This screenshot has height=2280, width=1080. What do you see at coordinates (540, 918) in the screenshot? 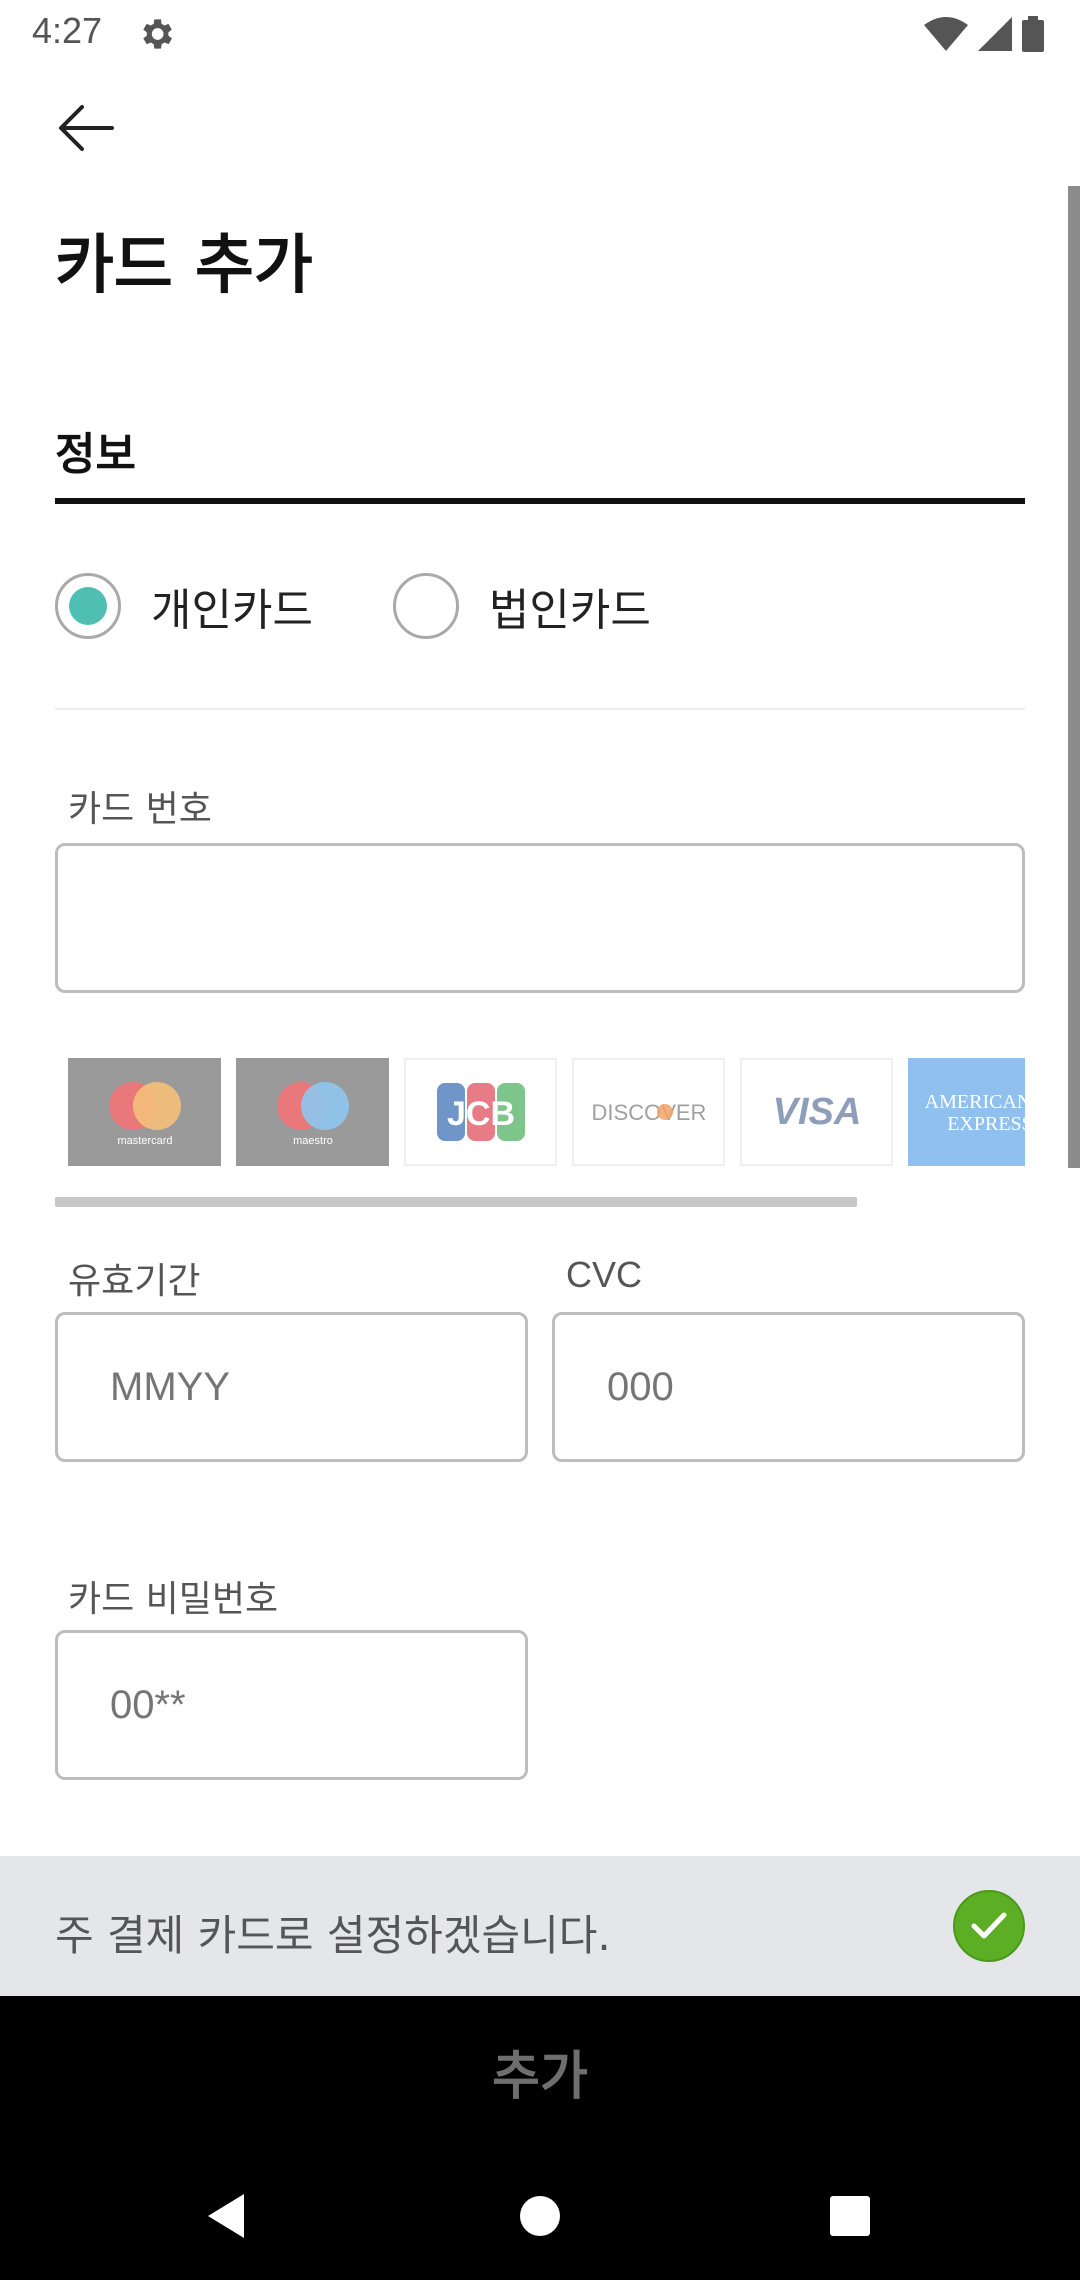
I see `card-number-input` at bounding box center [540, 918].